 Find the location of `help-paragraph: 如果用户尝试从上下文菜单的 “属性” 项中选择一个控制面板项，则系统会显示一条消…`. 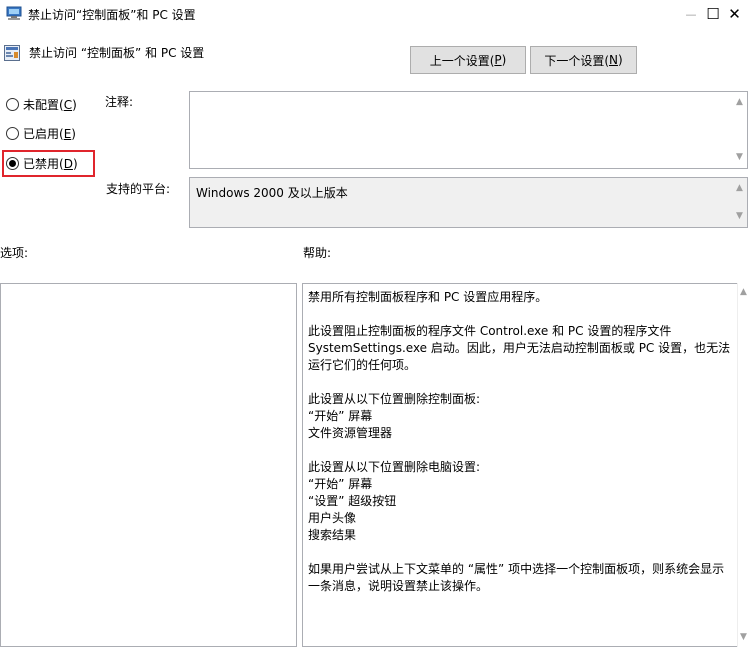

help-paragraph: 如果用户尝试从上下文菜单的 “属性” 项中选择一个控制面板项，则系统会显示一条消… is located at coordinates (521, 578).